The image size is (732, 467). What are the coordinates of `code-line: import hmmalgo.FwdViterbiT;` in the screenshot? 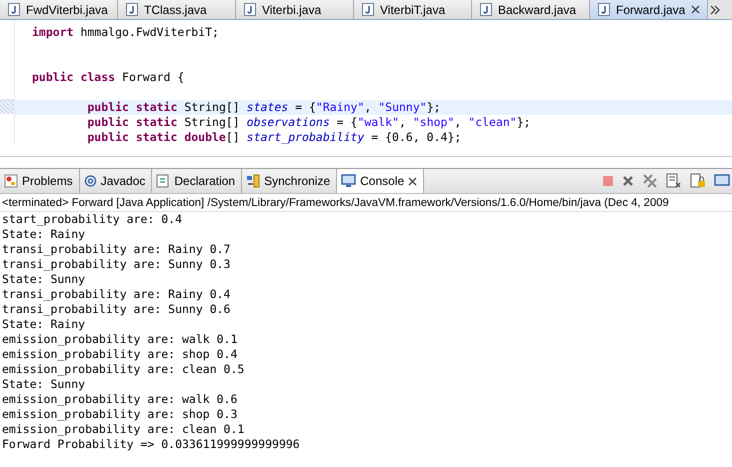 It's located at (125, 32).